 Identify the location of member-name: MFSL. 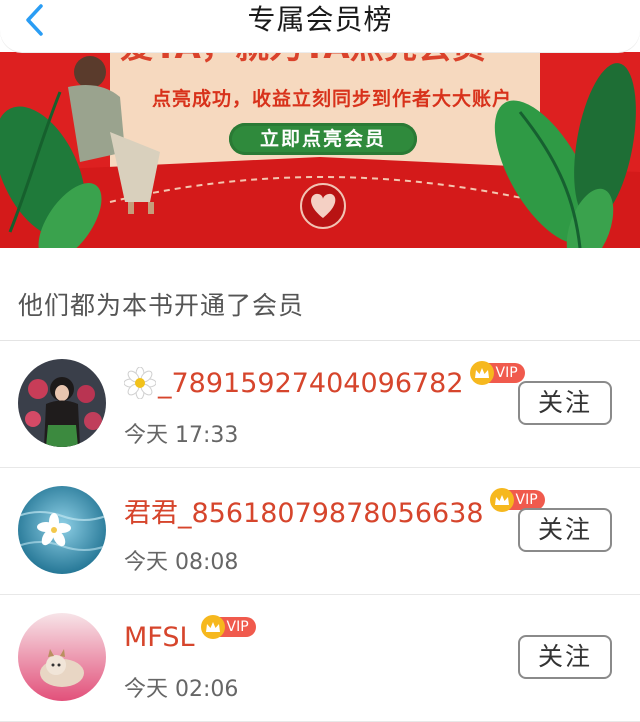
(159, 637).